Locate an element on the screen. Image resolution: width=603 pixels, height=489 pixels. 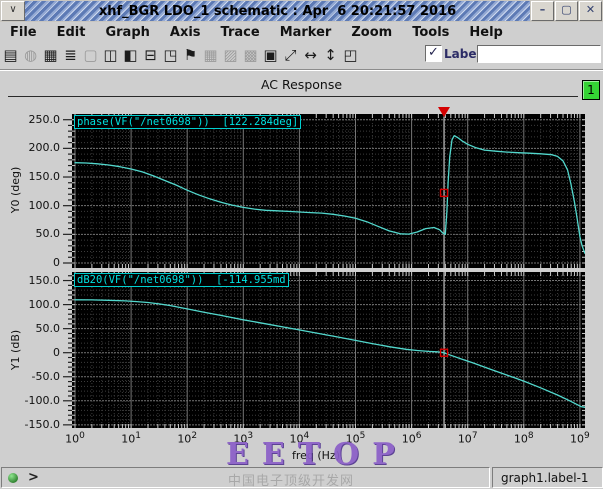
copy-page-icon: ▢ is located at coordinates (90, 55).